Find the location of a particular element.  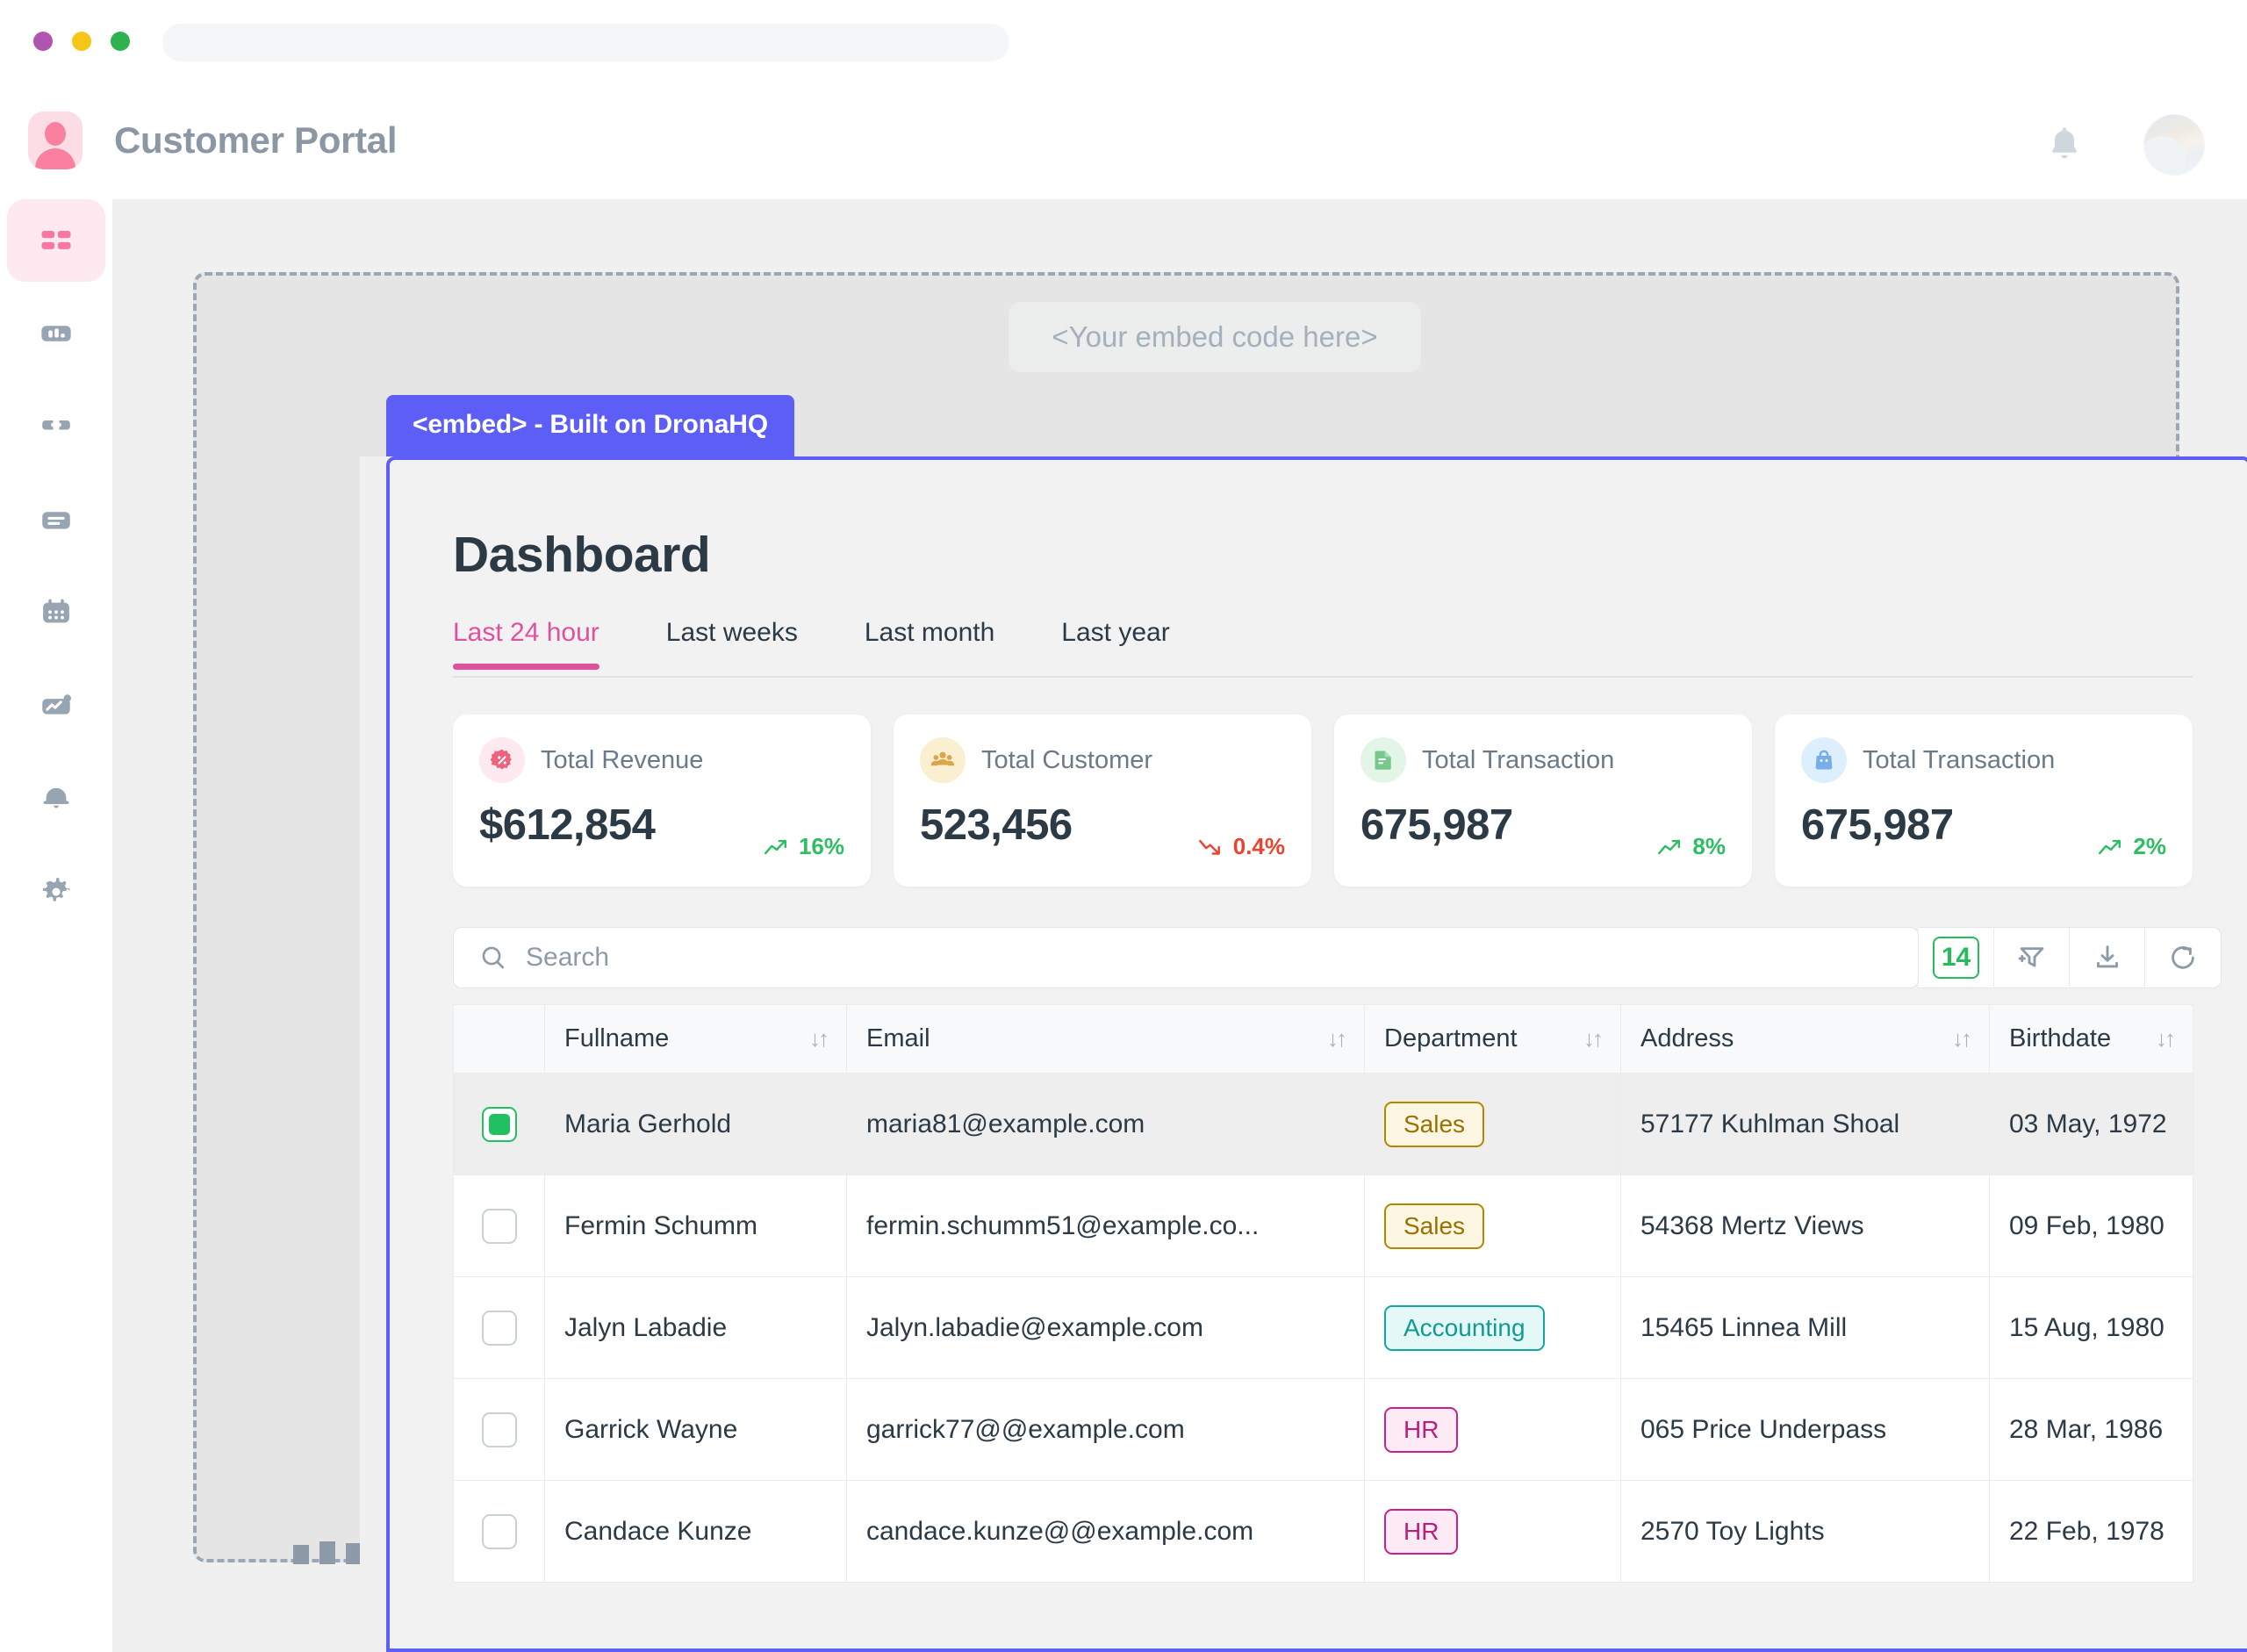

gear-icon is located at coordinates (56, 889).